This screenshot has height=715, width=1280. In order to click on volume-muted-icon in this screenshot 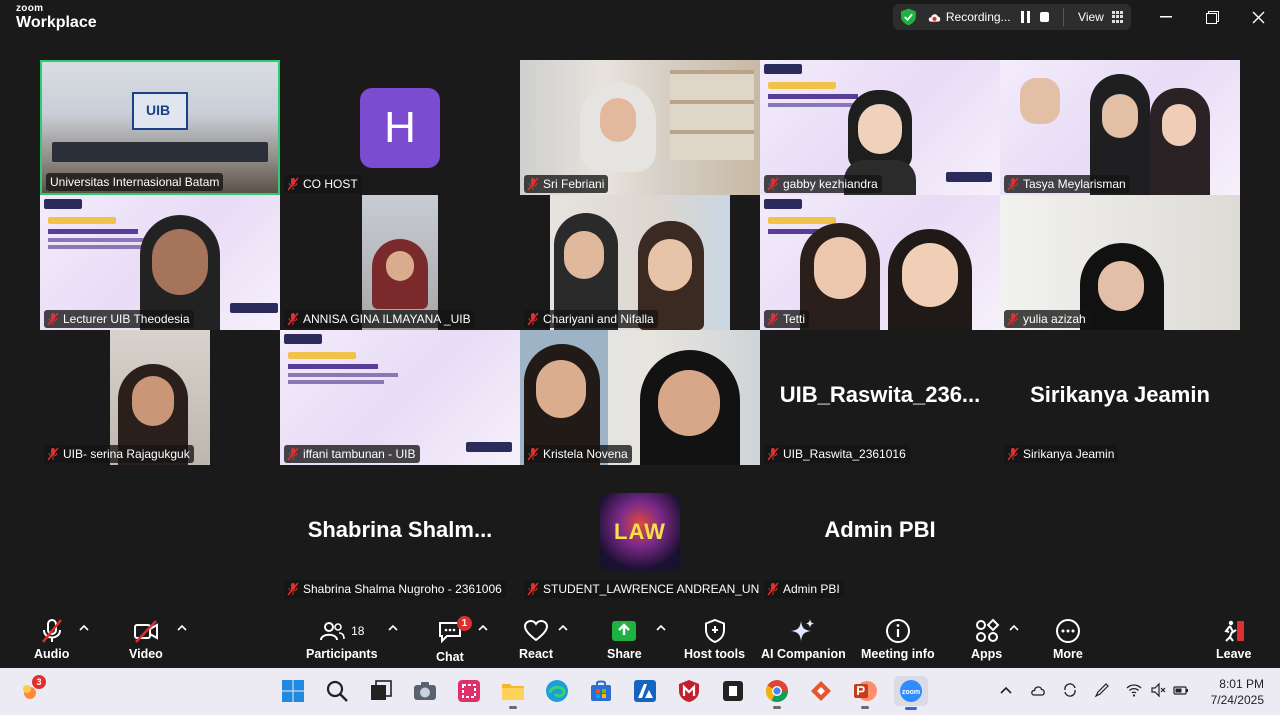, I will do `click(1158, 690)`.